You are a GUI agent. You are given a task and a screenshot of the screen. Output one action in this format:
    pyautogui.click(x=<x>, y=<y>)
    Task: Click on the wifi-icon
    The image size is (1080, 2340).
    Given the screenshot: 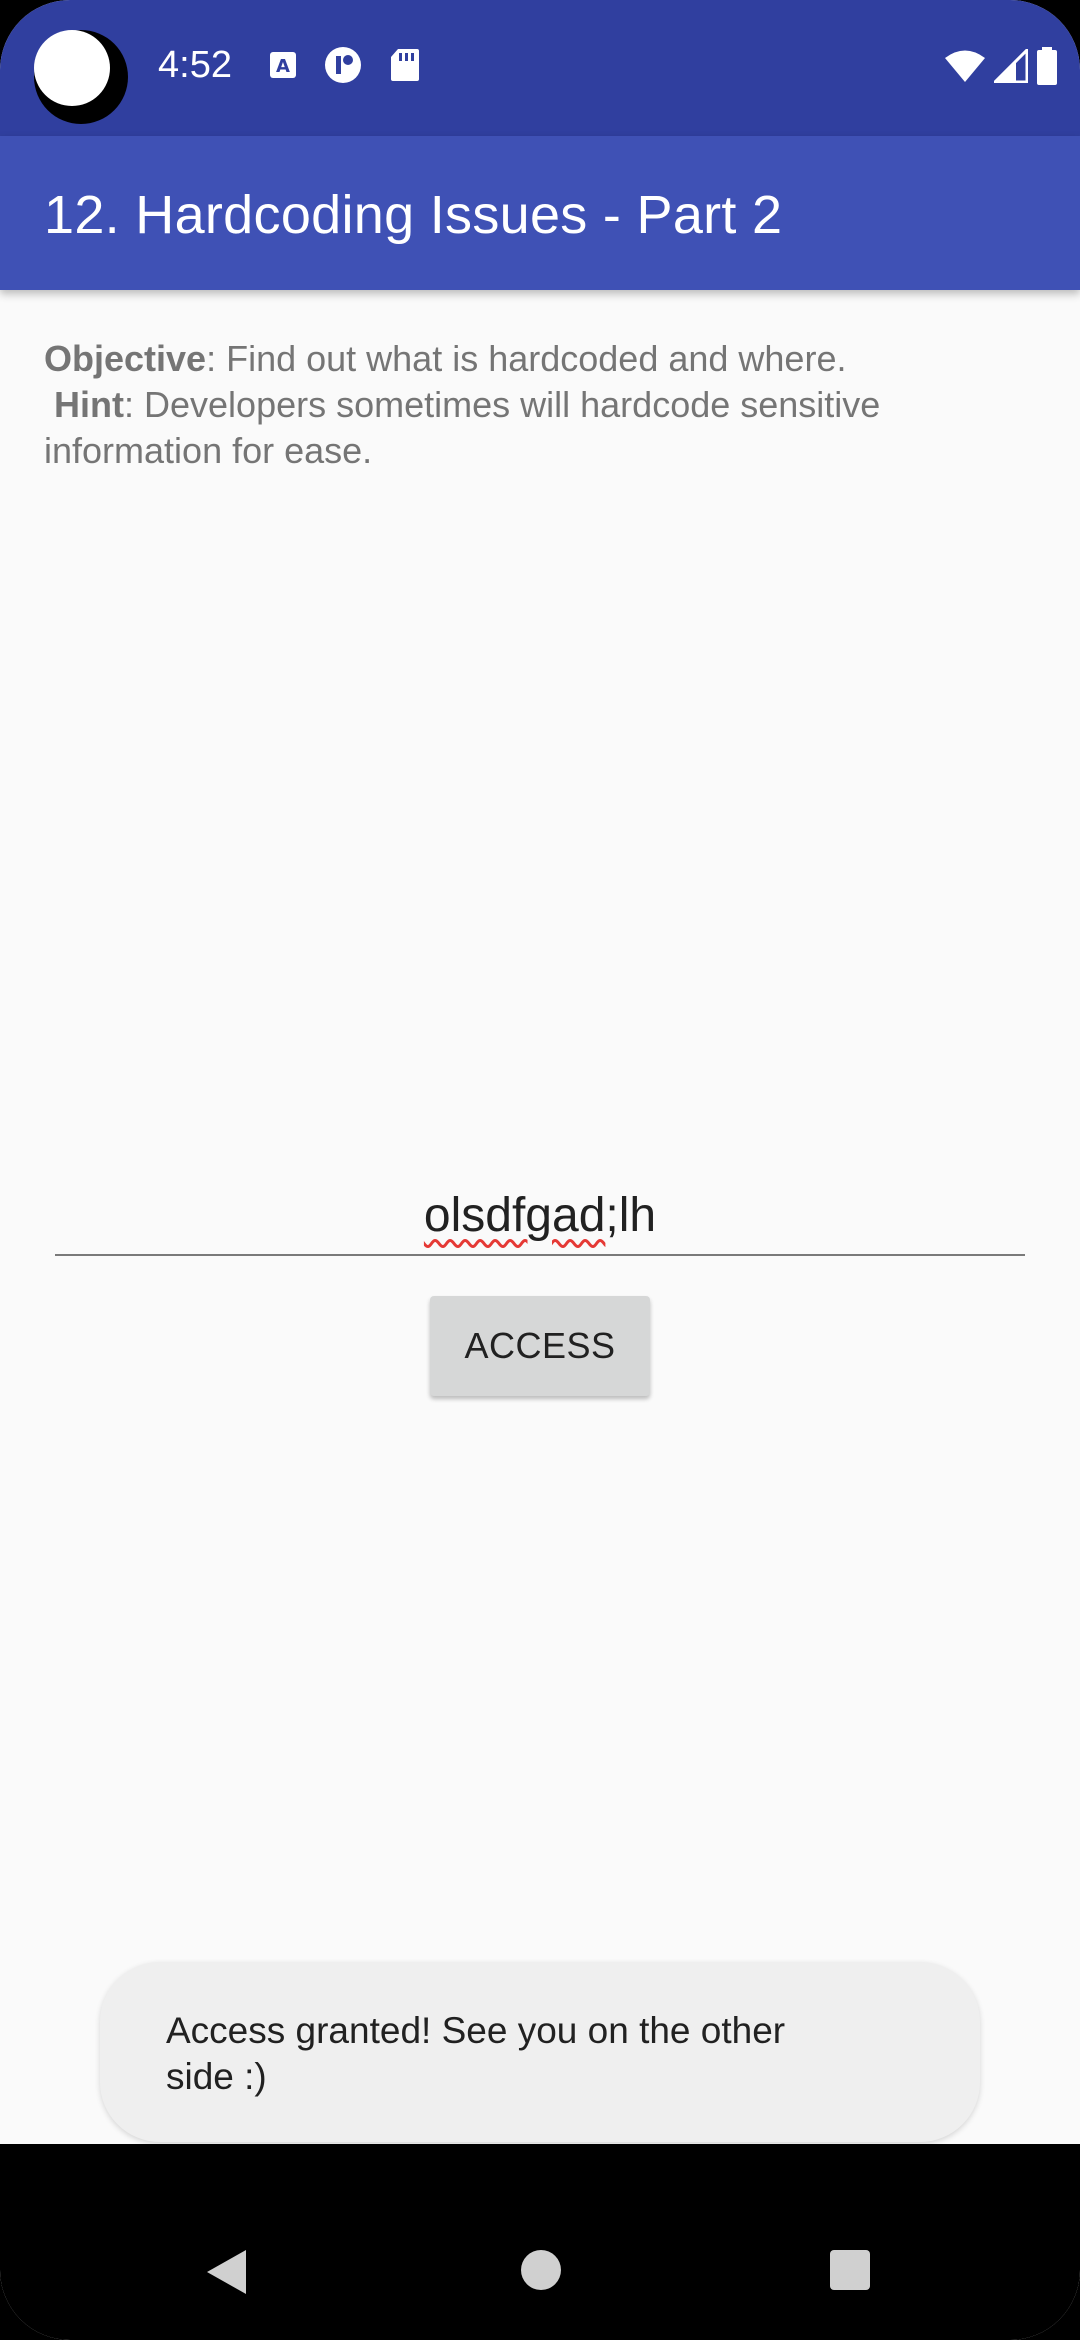 What is the action you would take?
    pyautogui.click(x=965, y=66)
    